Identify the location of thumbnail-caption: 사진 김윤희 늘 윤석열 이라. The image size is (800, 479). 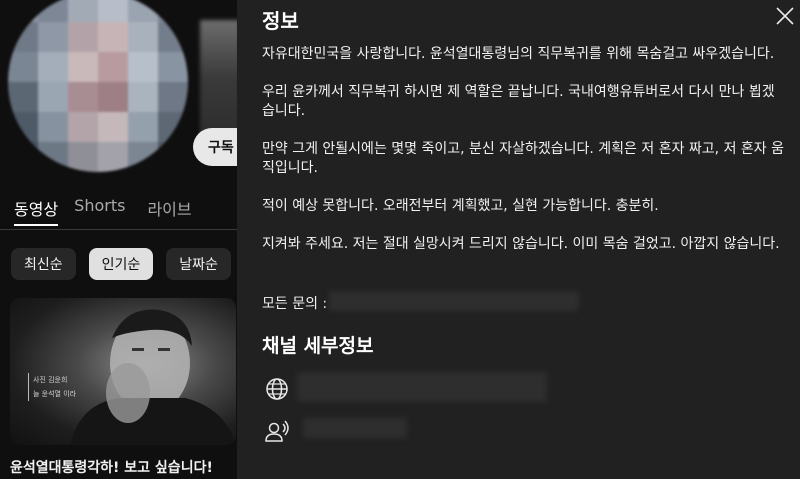
(52, 387).